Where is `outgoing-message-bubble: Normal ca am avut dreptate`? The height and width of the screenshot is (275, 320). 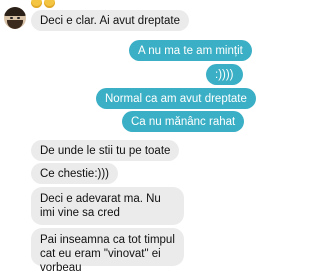 outgoing-message-bubble: Normal ca am avut dreptate is located at coordinates (176, 98).